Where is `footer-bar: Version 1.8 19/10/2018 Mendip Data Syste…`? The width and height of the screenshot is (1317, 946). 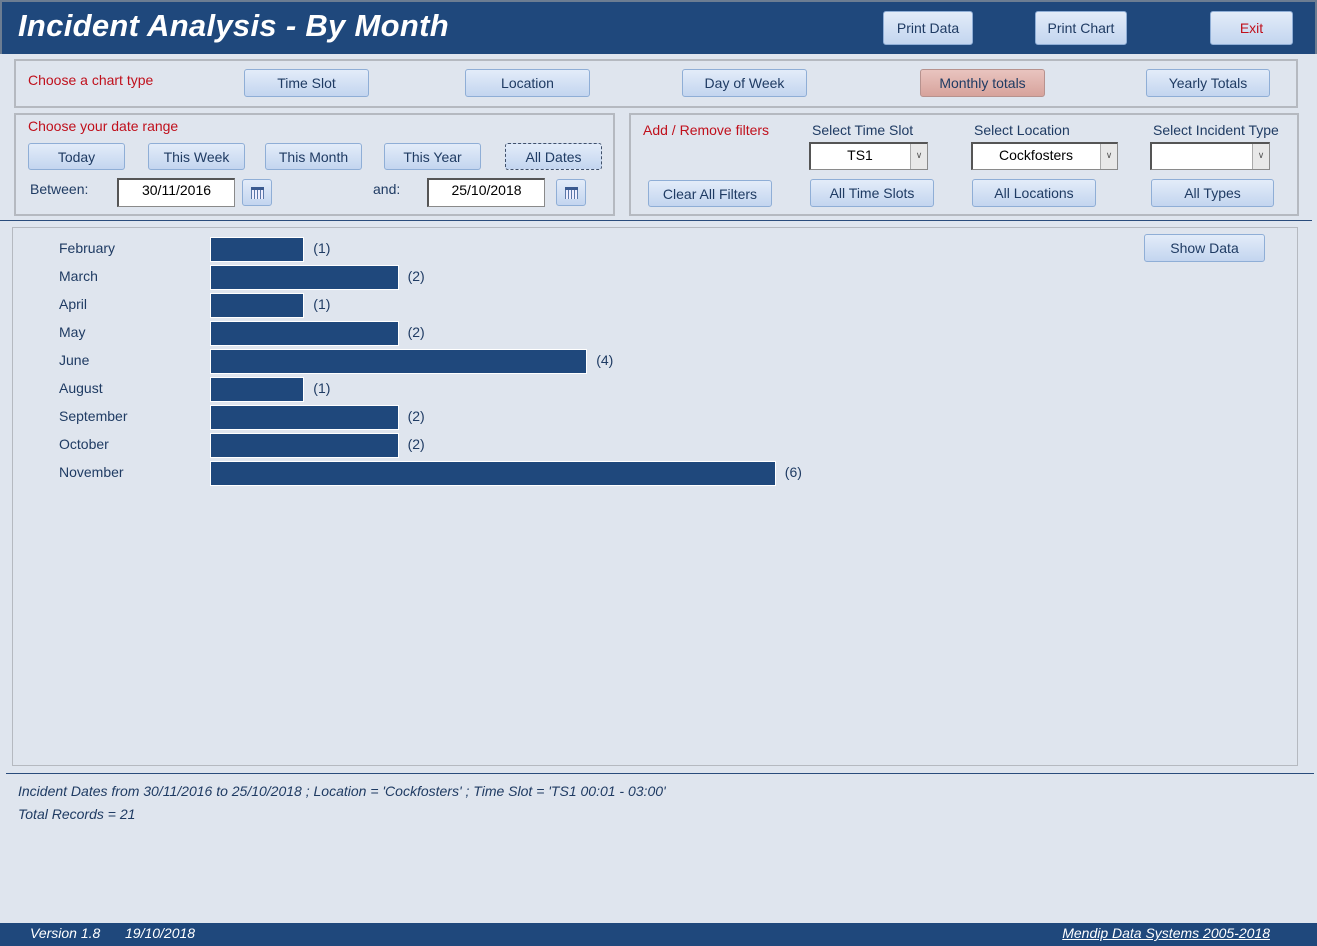
footer-bar: Version 1.8 19/10/2018 Mendip Data Syste… is located at coordinates (658, 934).